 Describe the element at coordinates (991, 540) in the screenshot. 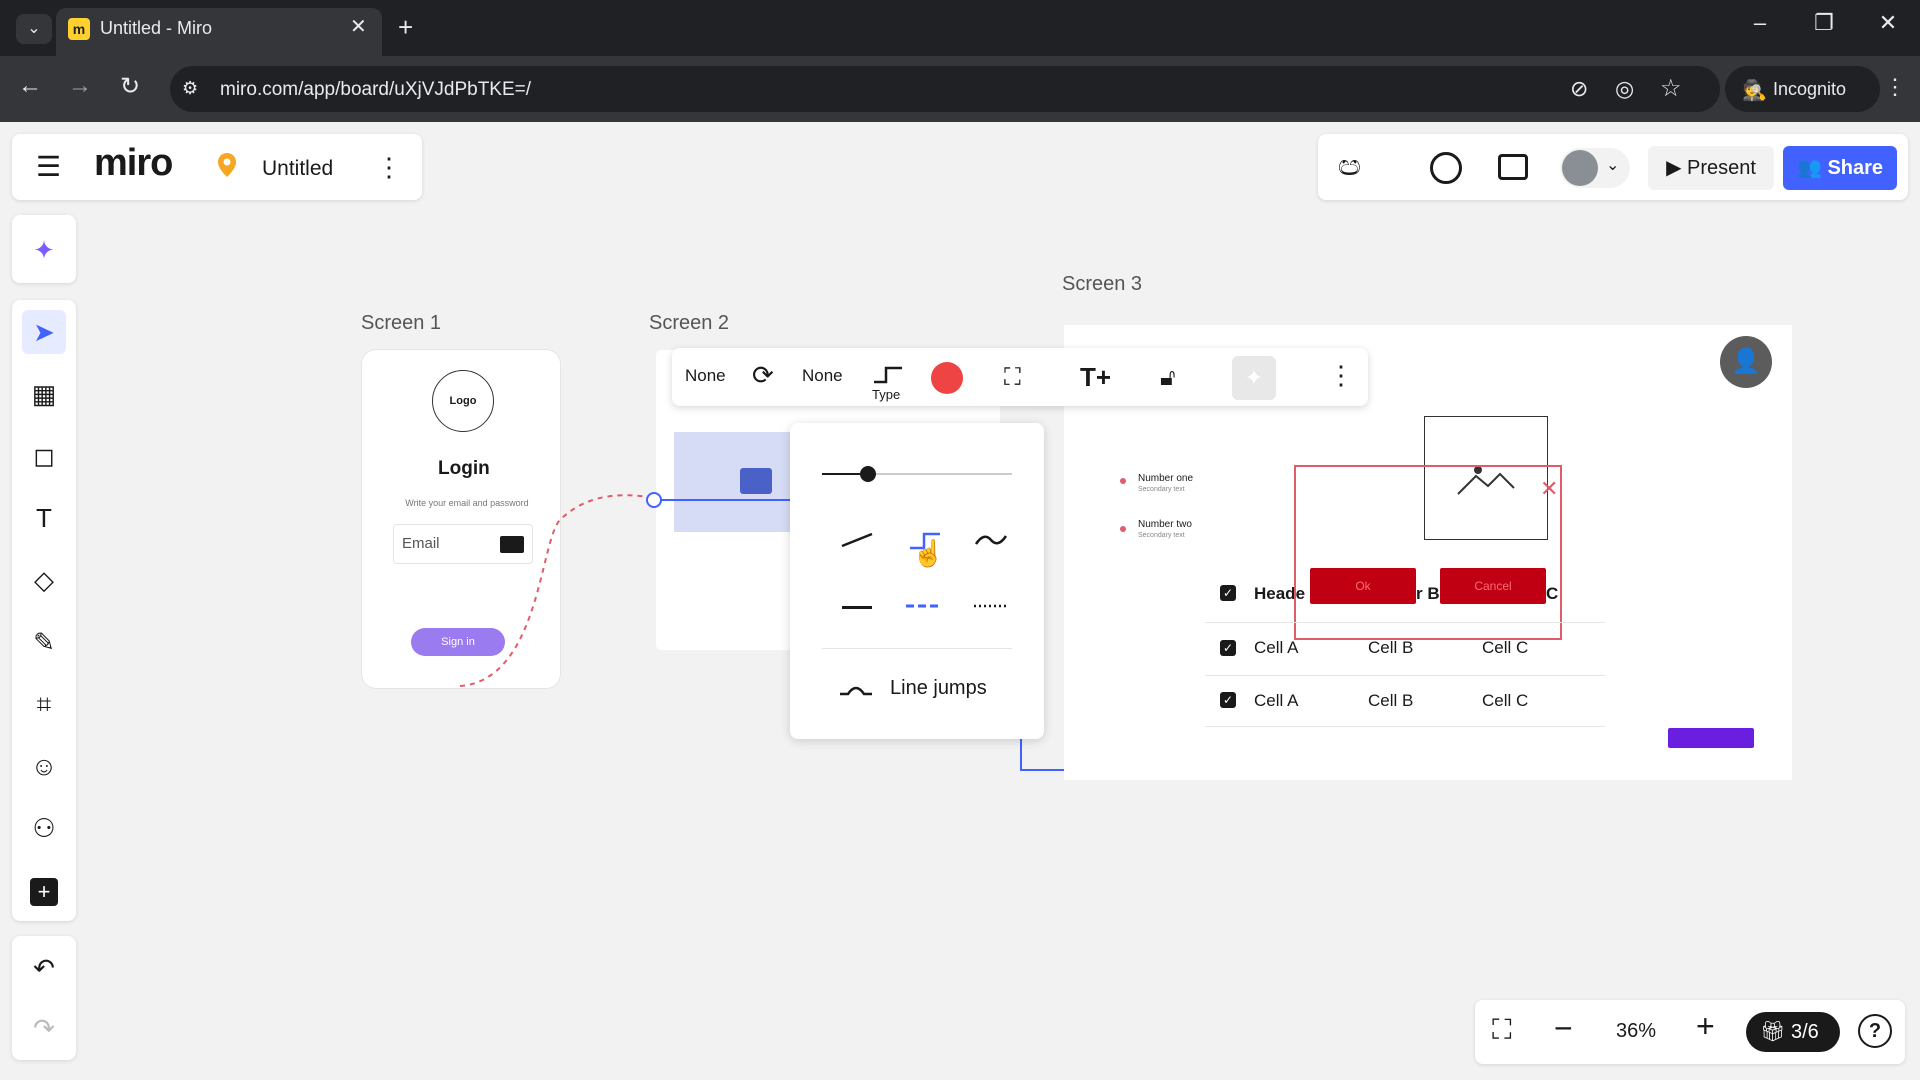

I see `curved-line-icon` at that location.